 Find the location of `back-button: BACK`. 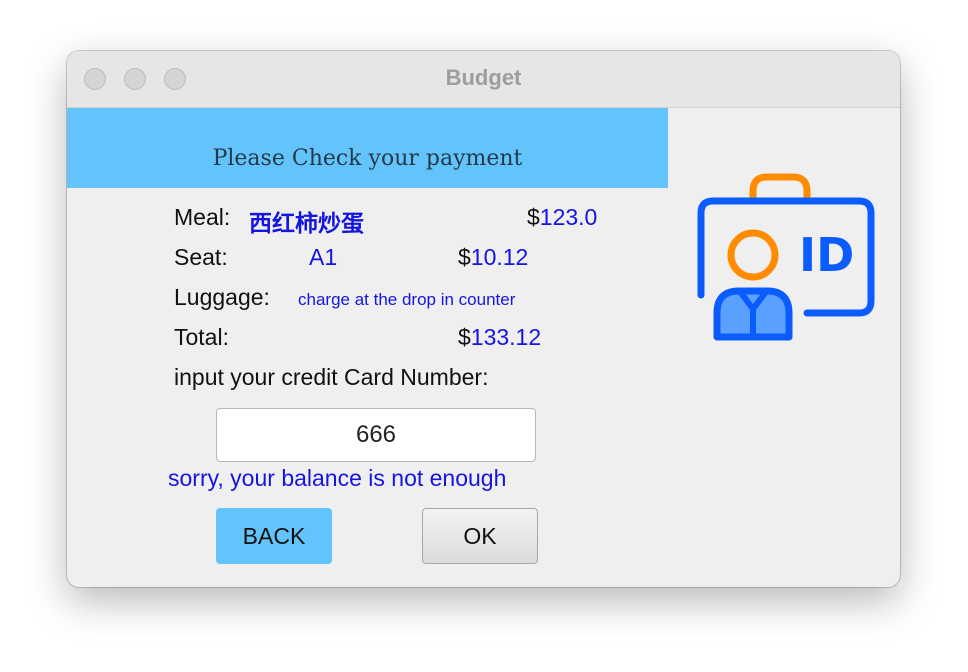

back-button: BACK is located at coordinates (274, 536).